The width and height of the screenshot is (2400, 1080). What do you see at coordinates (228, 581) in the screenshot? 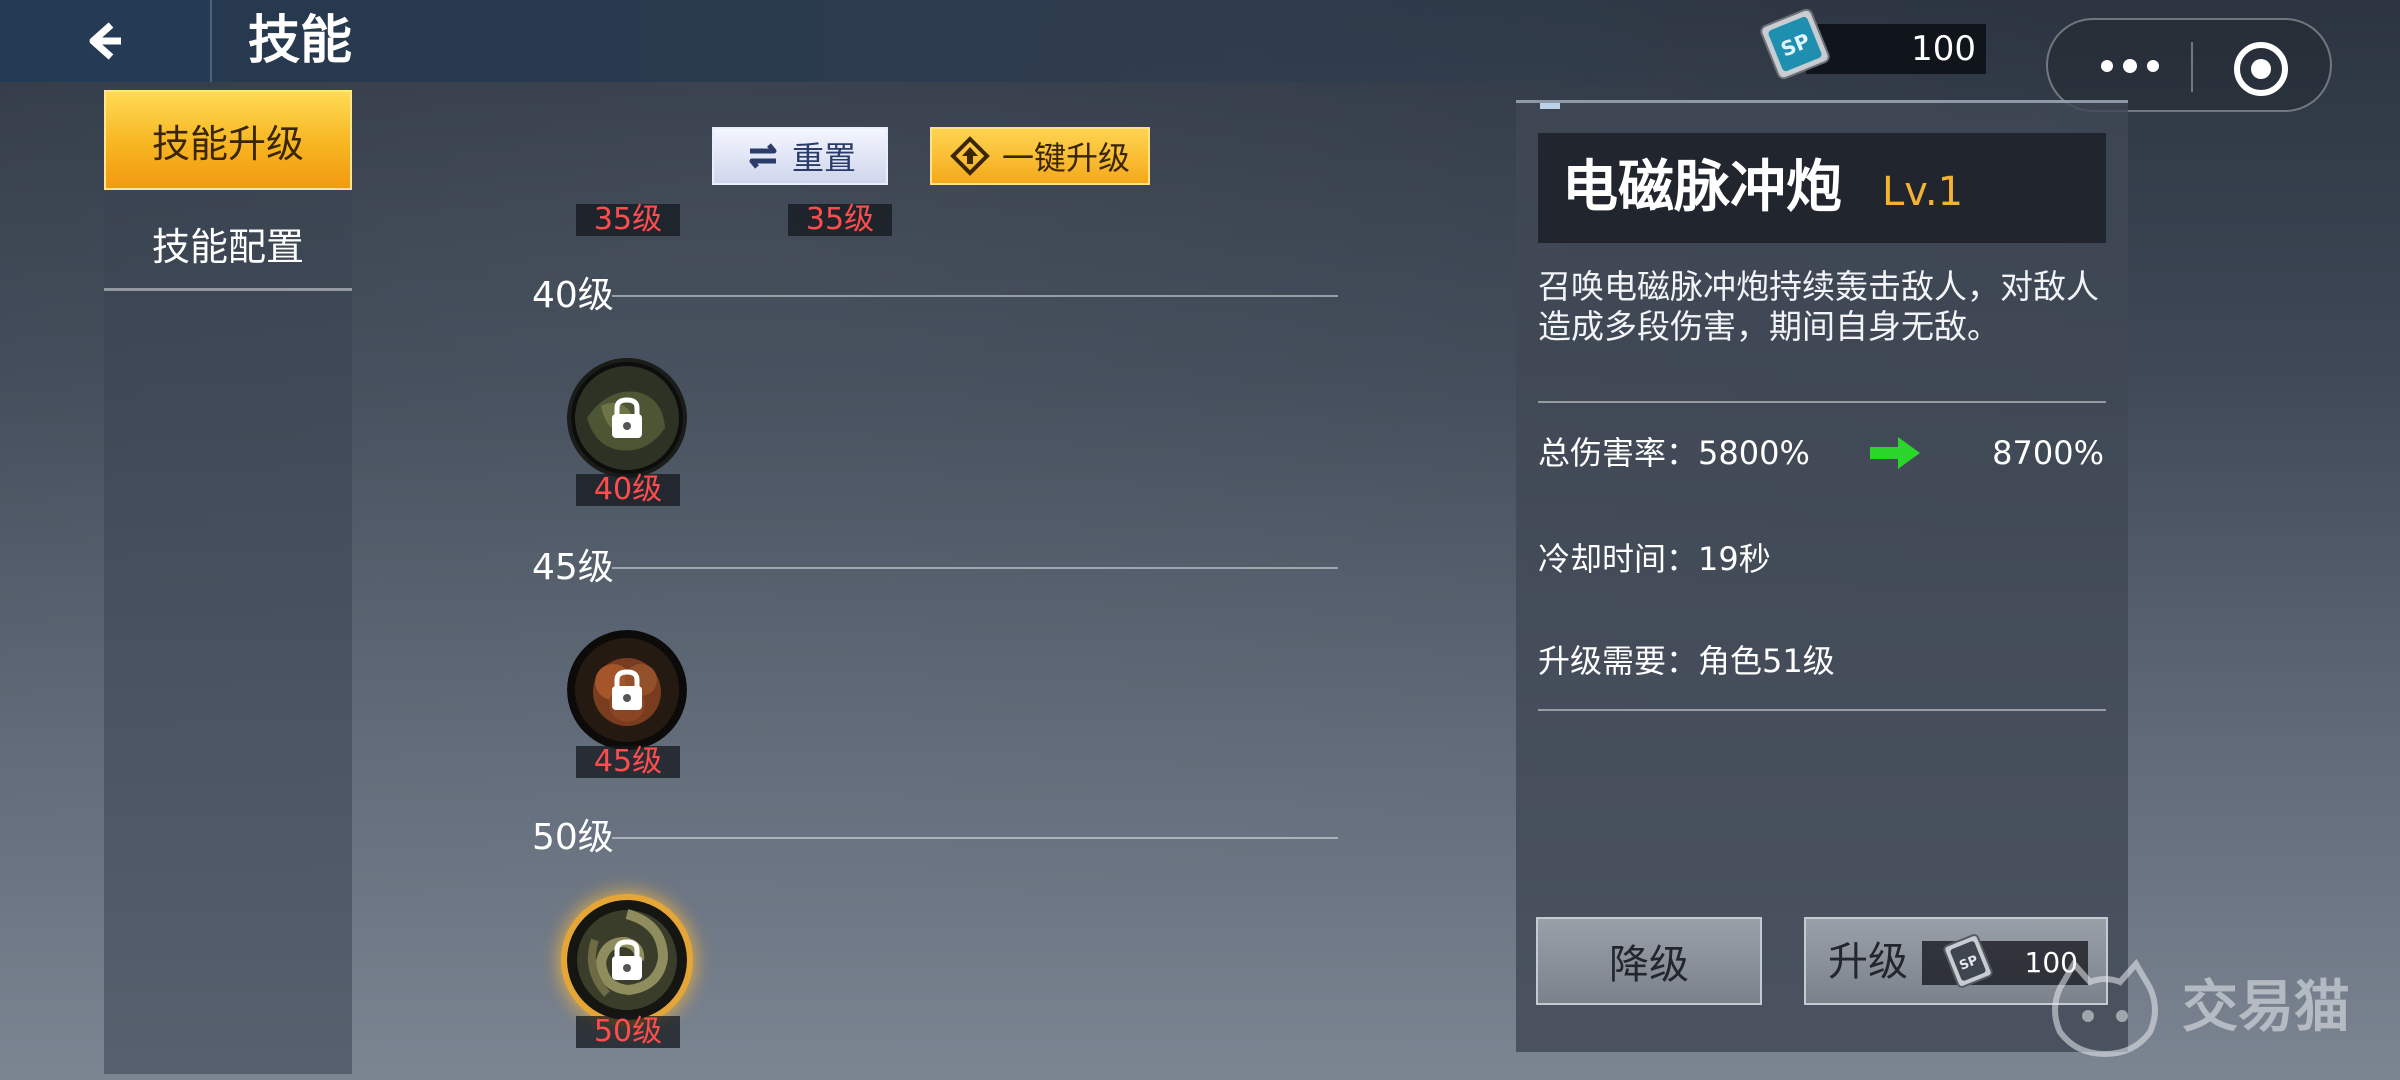
I see `side-menu: 技能升级 技能配置` at bounding box center [228, 581].